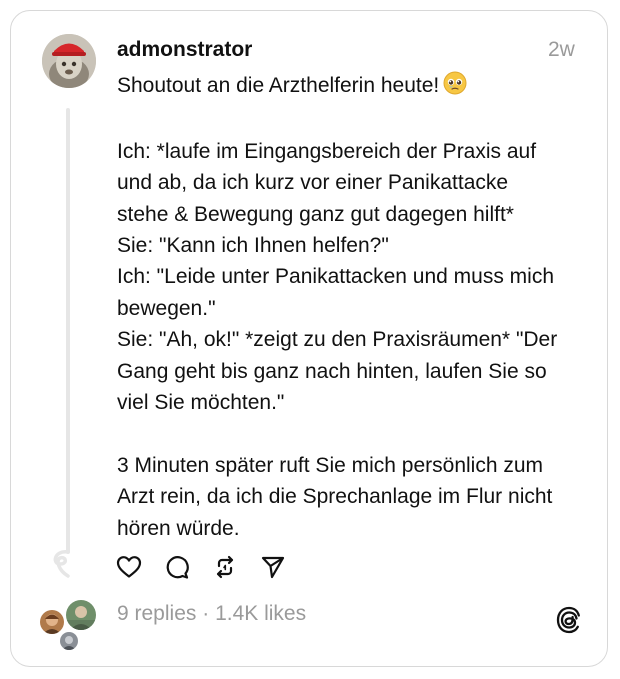 This screenshot has width=620, height=679. I want to click on post-line: stehe & Bewegung ganz gut dagegen hilft*, so click(315, 214).